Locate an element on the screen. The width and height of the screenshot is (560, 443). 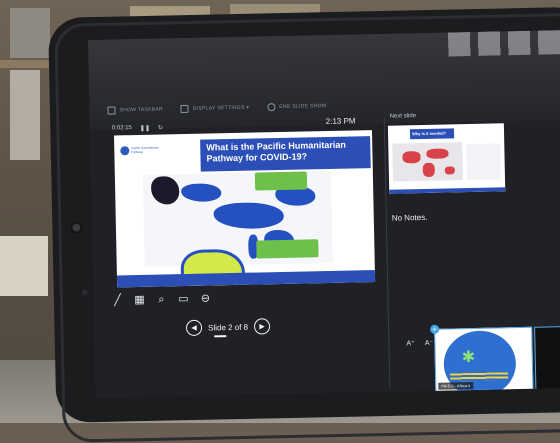
end-slide-show-label: END SLIDE SHOW is located at coordinates (303, 107).